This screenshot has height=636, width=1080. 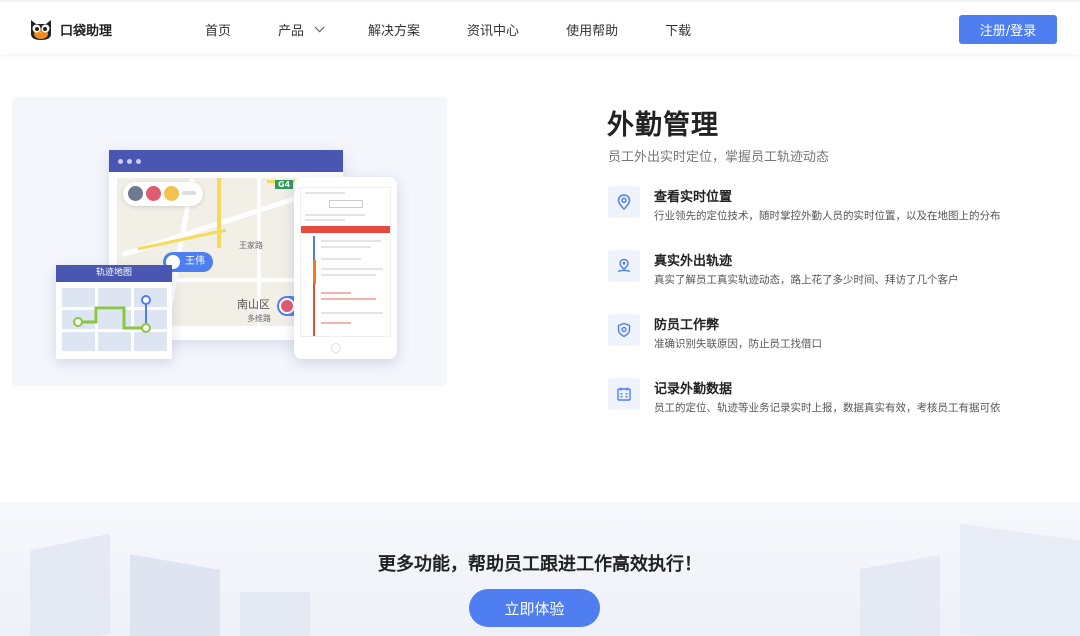 What do you see at coordinates (827, 216) in the screenshot?
I see `feature-desc: 行业领先的定位技术，随时掌控外勤人员的实时位置，以及在地图上的分布` at bounding box center [827, 216].